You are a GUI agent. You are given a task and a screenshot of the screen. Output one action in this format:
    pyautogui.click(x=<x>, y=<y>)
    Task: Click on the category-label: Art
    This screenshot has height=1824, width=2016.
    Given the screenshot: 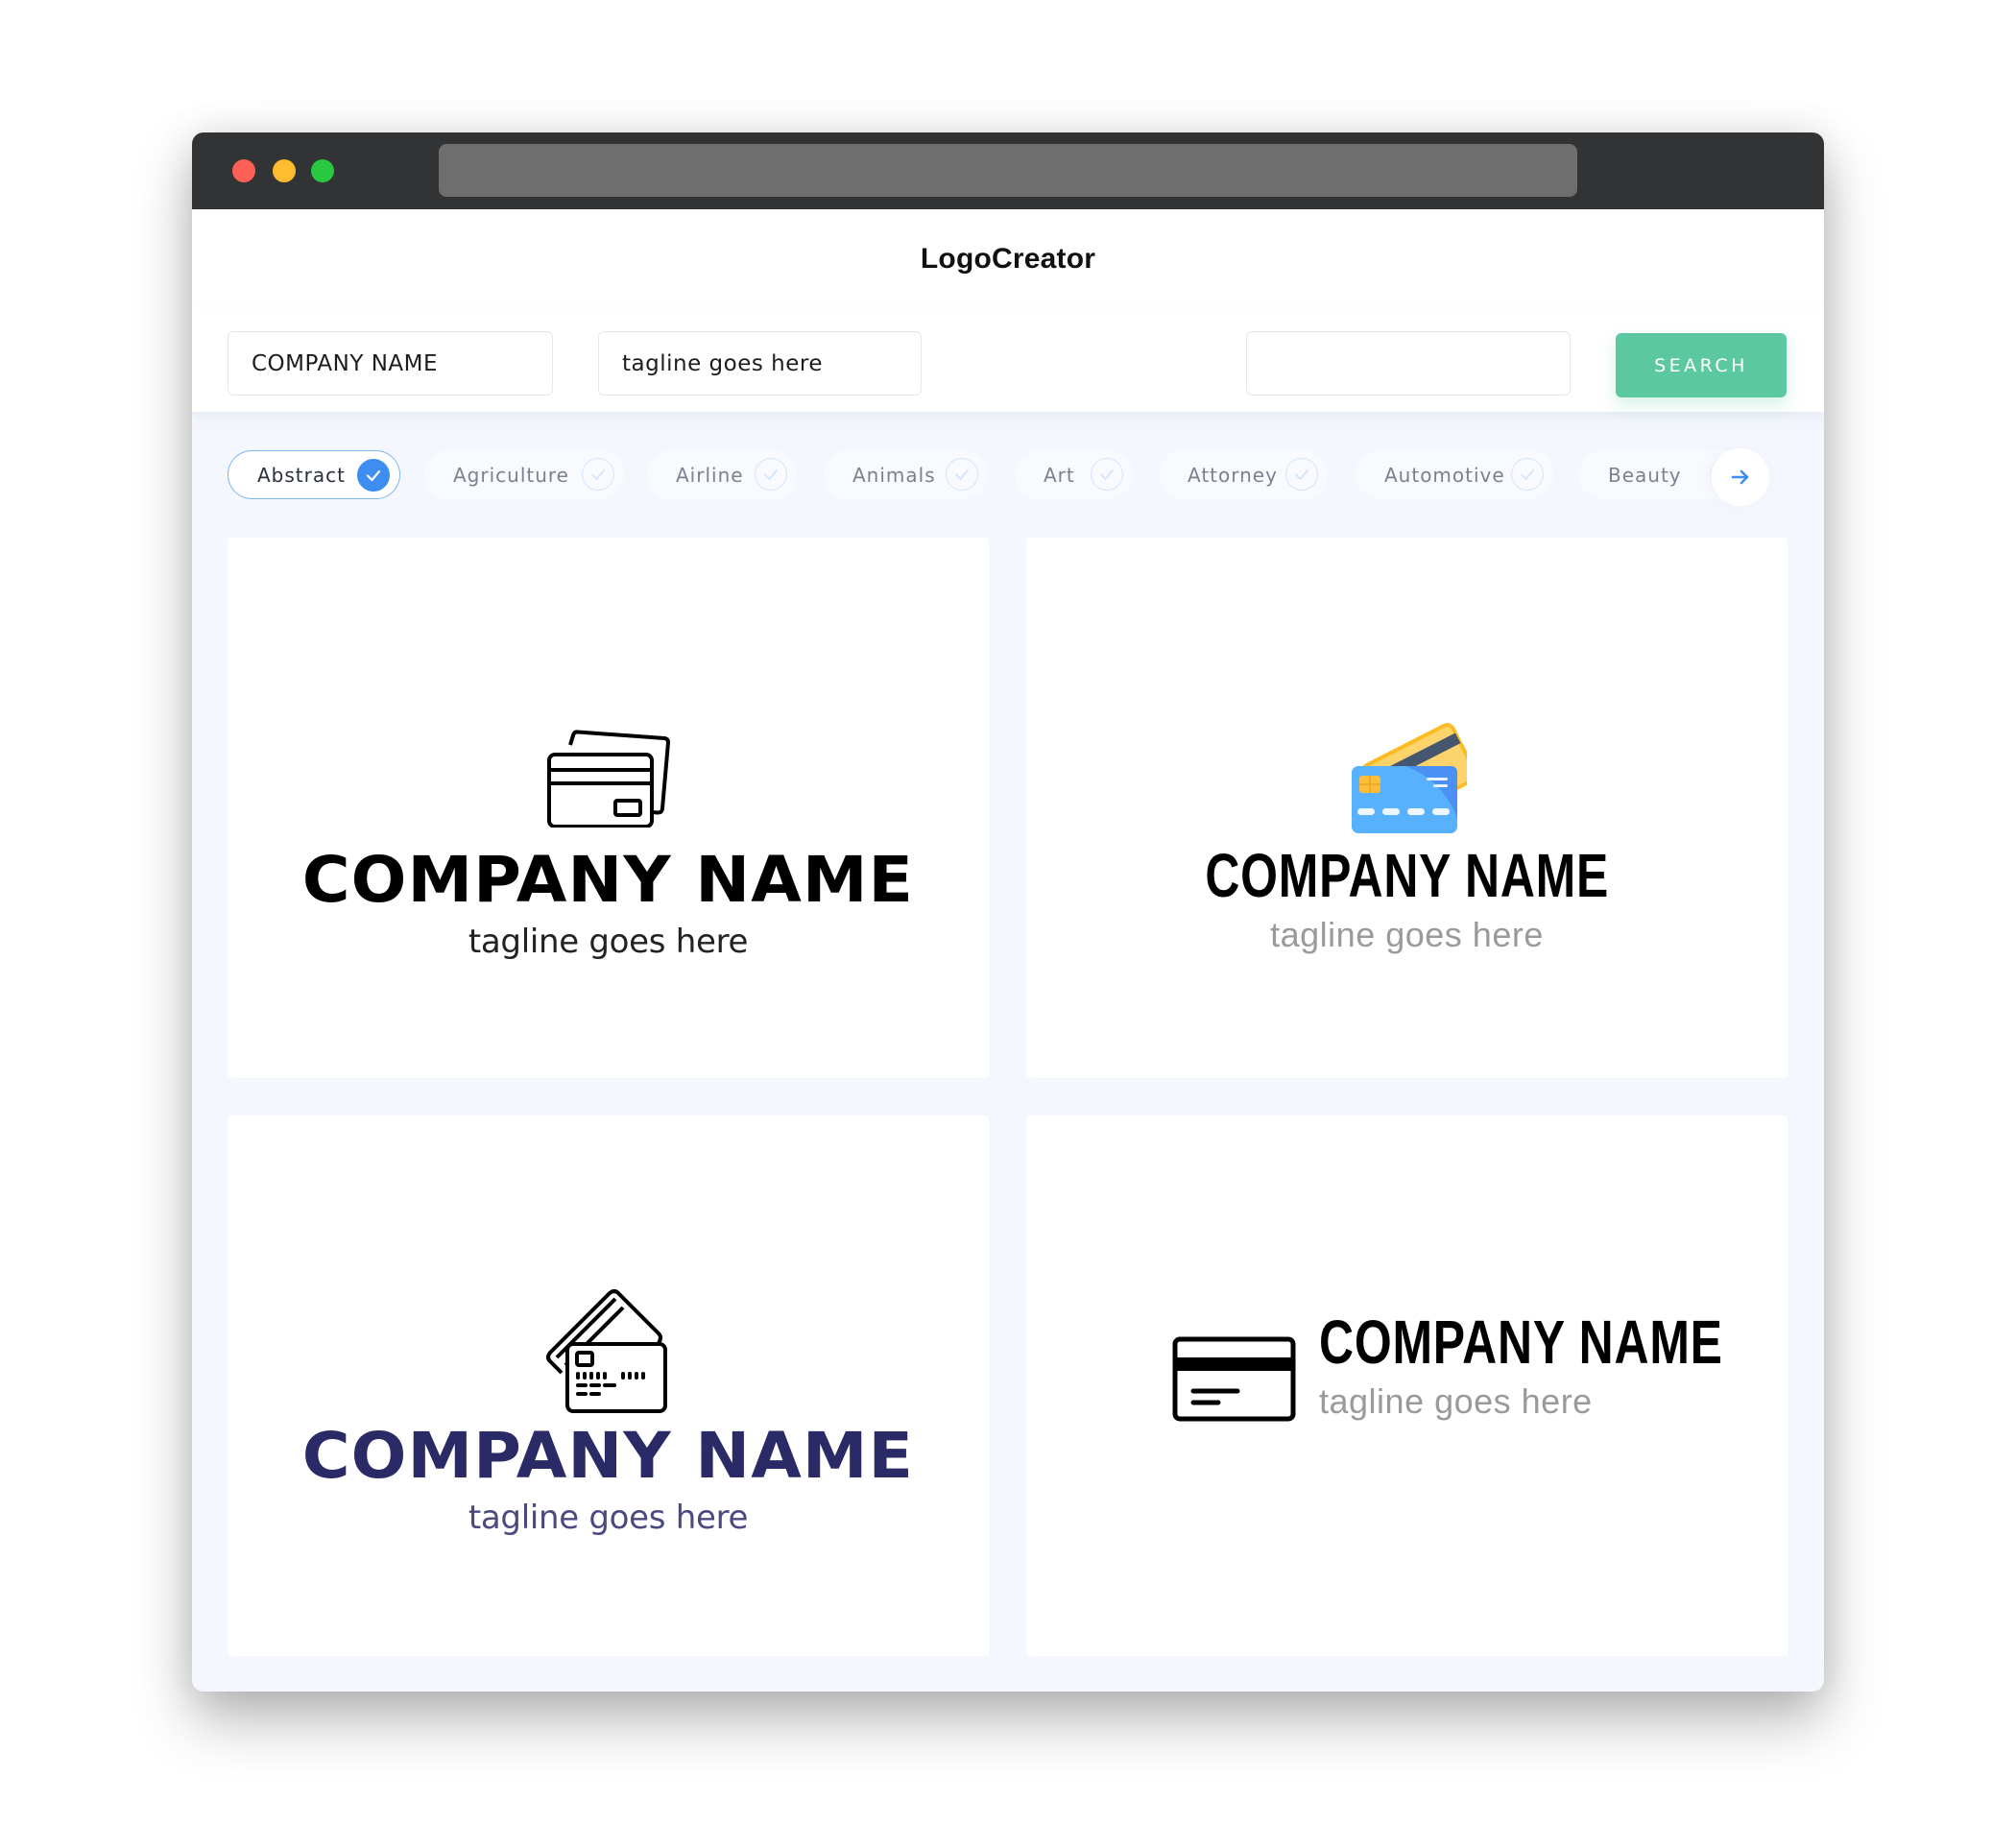 What is the action you would take?
    pyautogui.click(x=1059, y=475)
    